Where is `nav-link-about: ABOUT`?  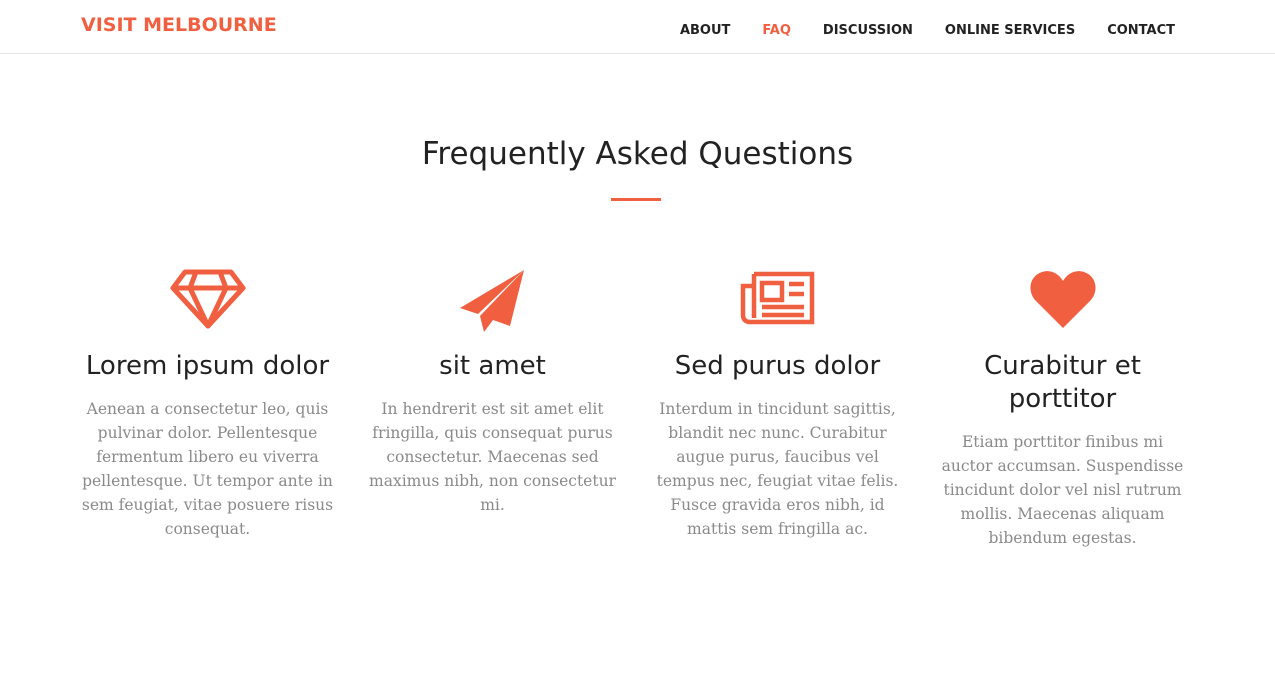
nav-link-about: ABOUT is located at coordinates (705, 30).